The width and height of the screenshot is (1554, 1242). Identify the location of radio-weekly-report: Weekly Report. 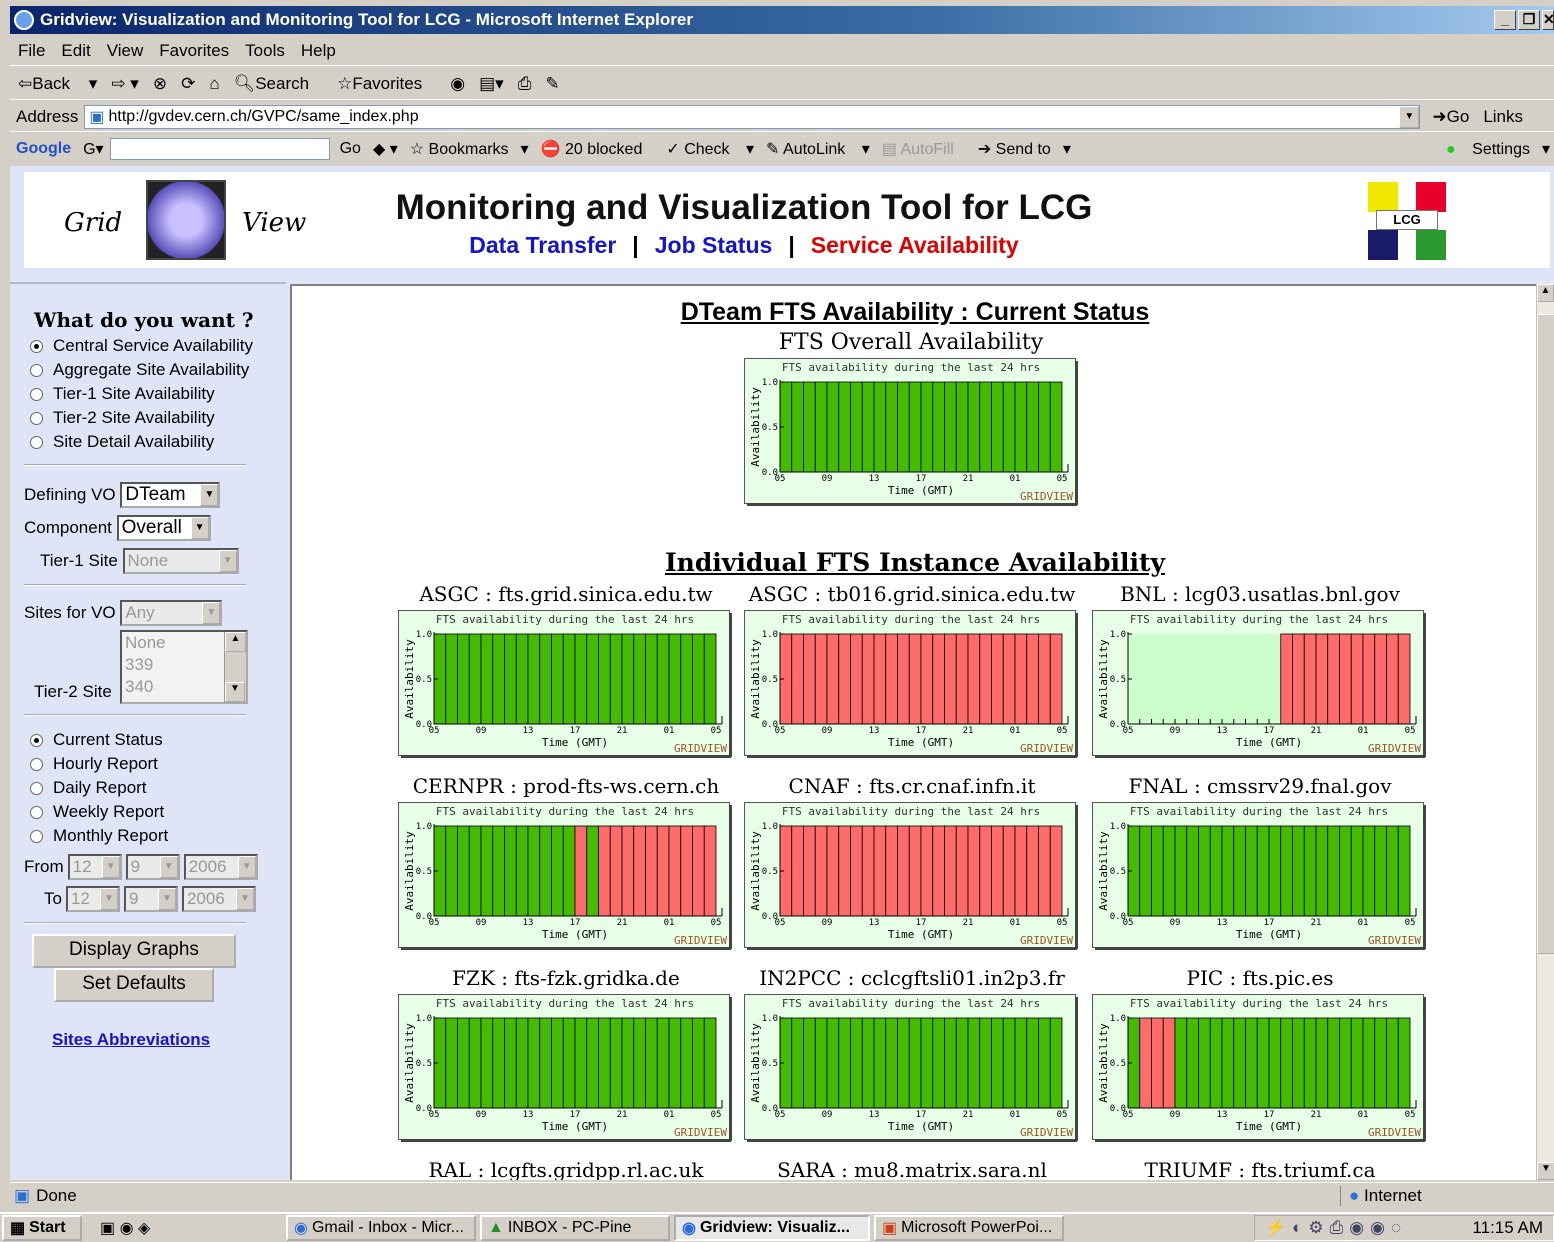
(99, 812).